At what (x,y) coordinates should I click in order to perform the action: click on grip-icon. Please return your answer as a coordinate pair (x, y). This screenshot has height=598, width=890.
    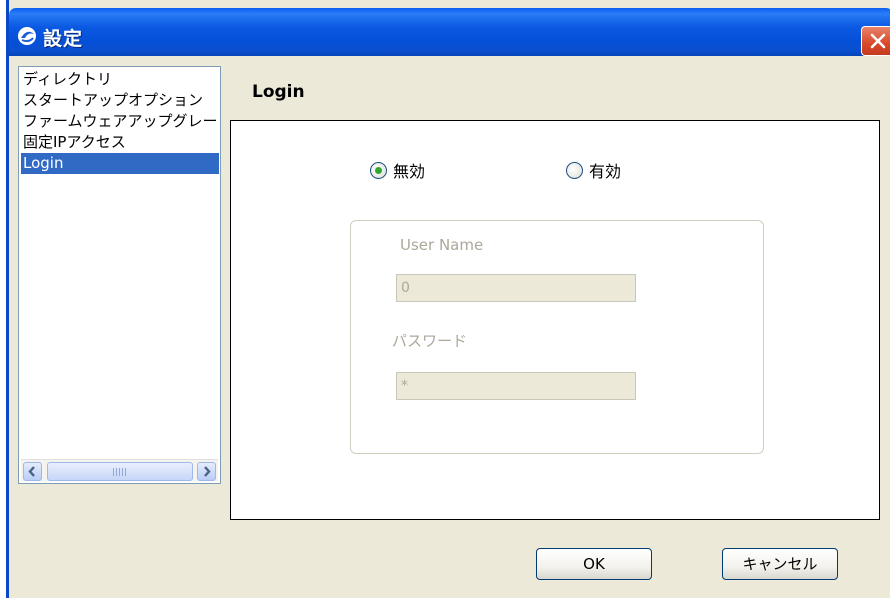
    Looking at the image, I should click on (120, 472).